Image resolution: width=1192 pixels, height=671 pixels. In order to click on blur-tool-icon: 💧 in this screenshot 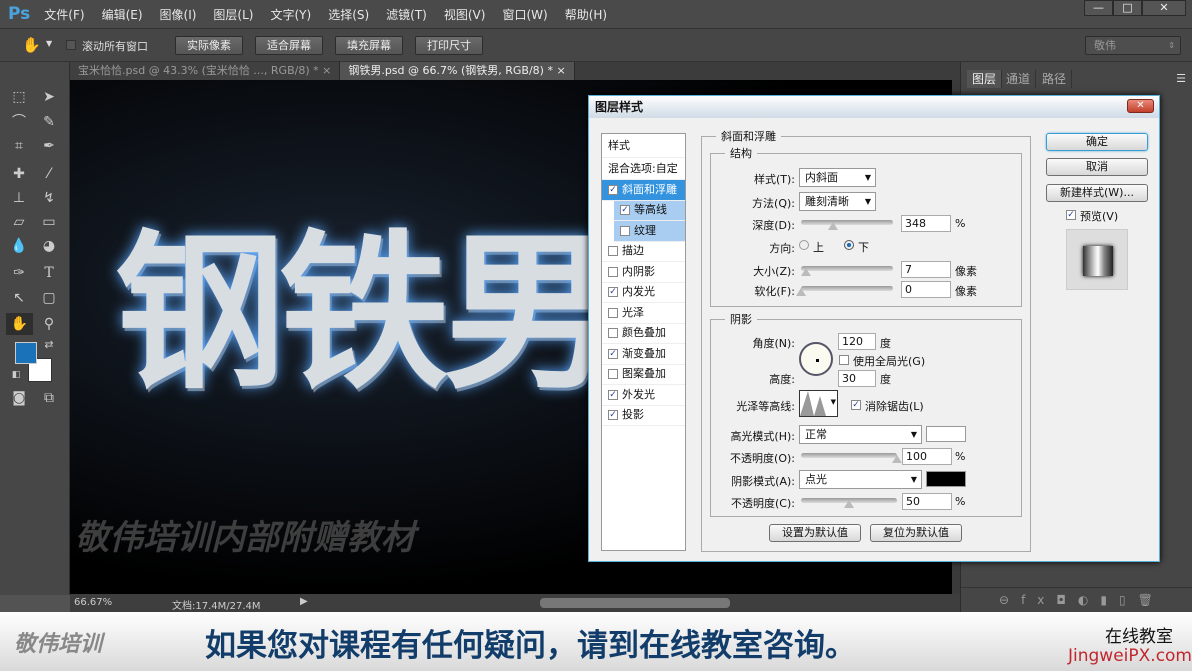, I will do `click(19, 246)`.